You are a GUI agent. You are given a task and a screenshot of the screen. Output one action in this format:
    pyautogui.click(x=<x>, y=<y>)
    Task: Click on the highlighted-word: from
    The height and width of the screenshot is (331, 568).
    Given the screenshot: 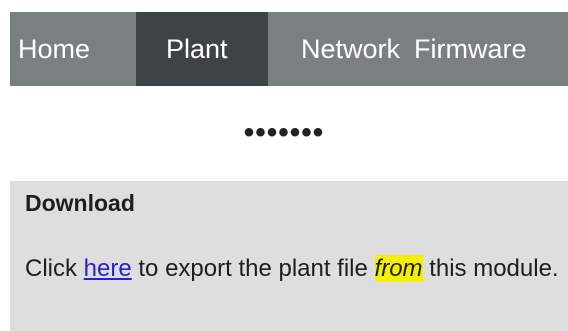 What is the action you would take?
    pyautogui.click(x=398, y=268)
    